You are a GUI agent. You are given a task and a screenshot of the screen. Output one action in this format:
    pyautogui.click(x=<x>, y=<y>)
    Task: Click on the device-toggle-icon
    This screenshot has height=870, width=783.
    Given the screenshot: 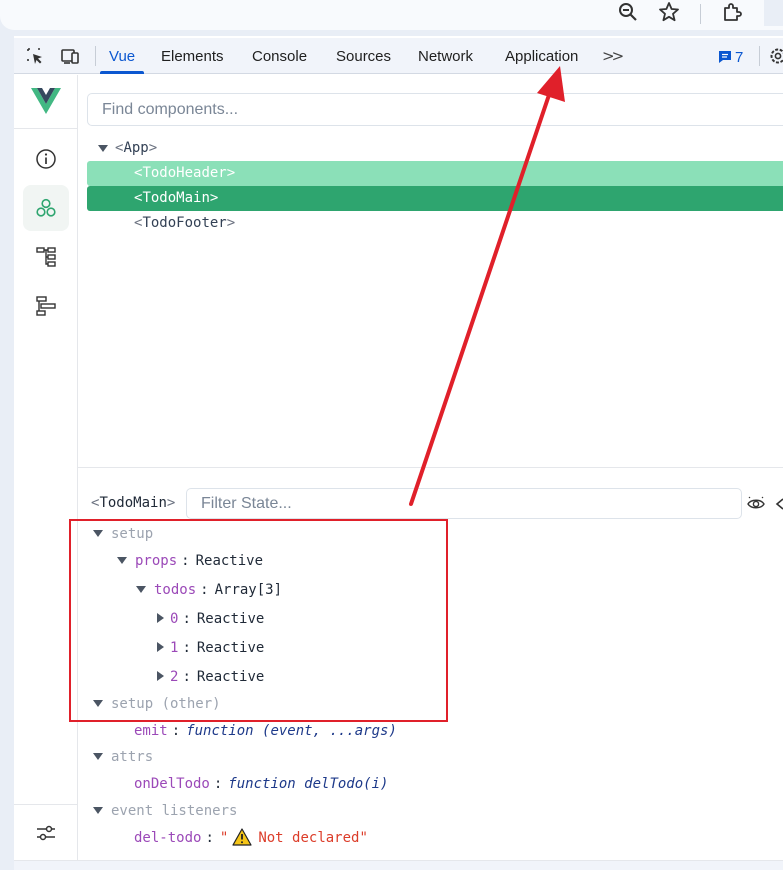 What is the action you would take?
    pyautogui.click(x=70, y=56)
    